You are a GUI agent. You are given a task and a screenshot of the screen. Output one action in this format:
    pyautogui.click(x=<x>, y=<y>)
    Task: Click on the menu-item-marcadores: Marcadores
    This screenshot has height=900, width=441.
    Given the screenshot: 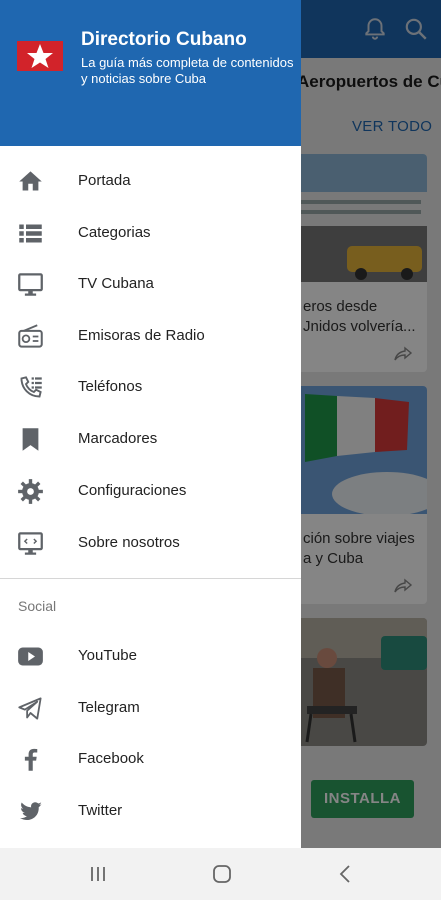 What is the action you would take?
    pyautogui.click(x=150, y=439)
    